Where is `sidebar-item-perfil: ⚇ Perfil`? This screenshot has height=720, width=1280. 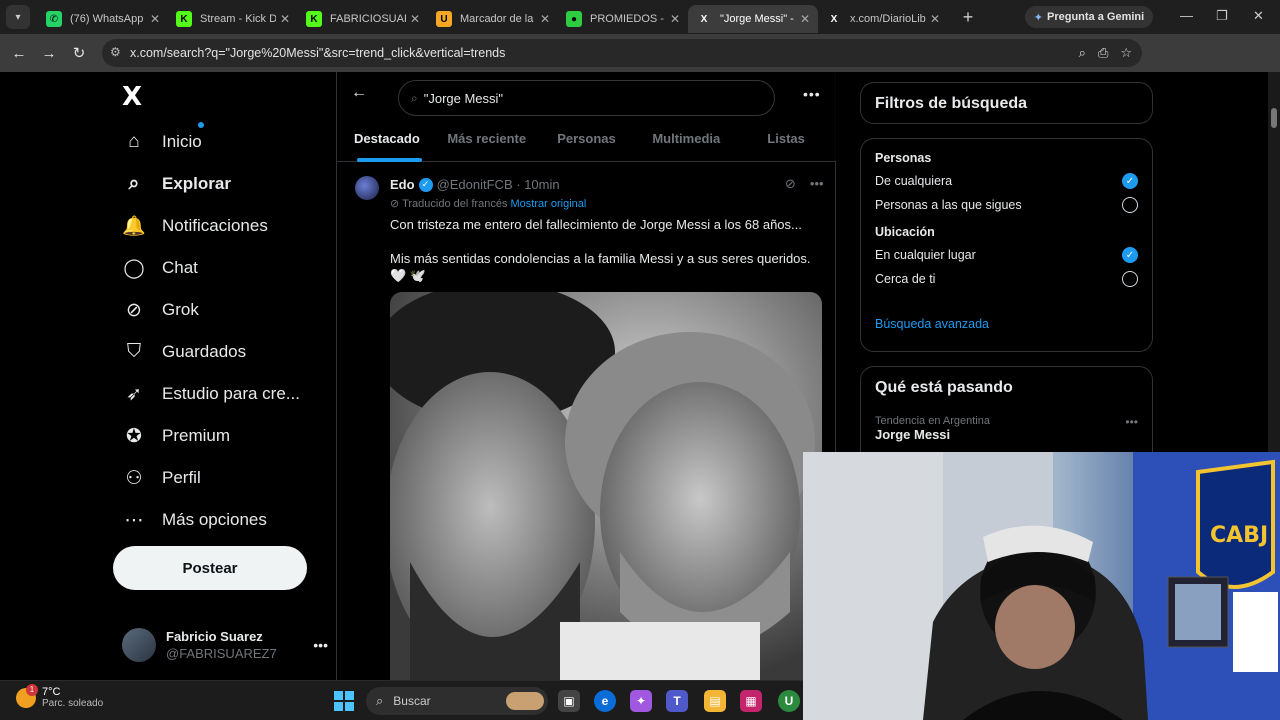 sidebar-item-perfil: ⚇ Perfil is located at coordinates (161, 478).